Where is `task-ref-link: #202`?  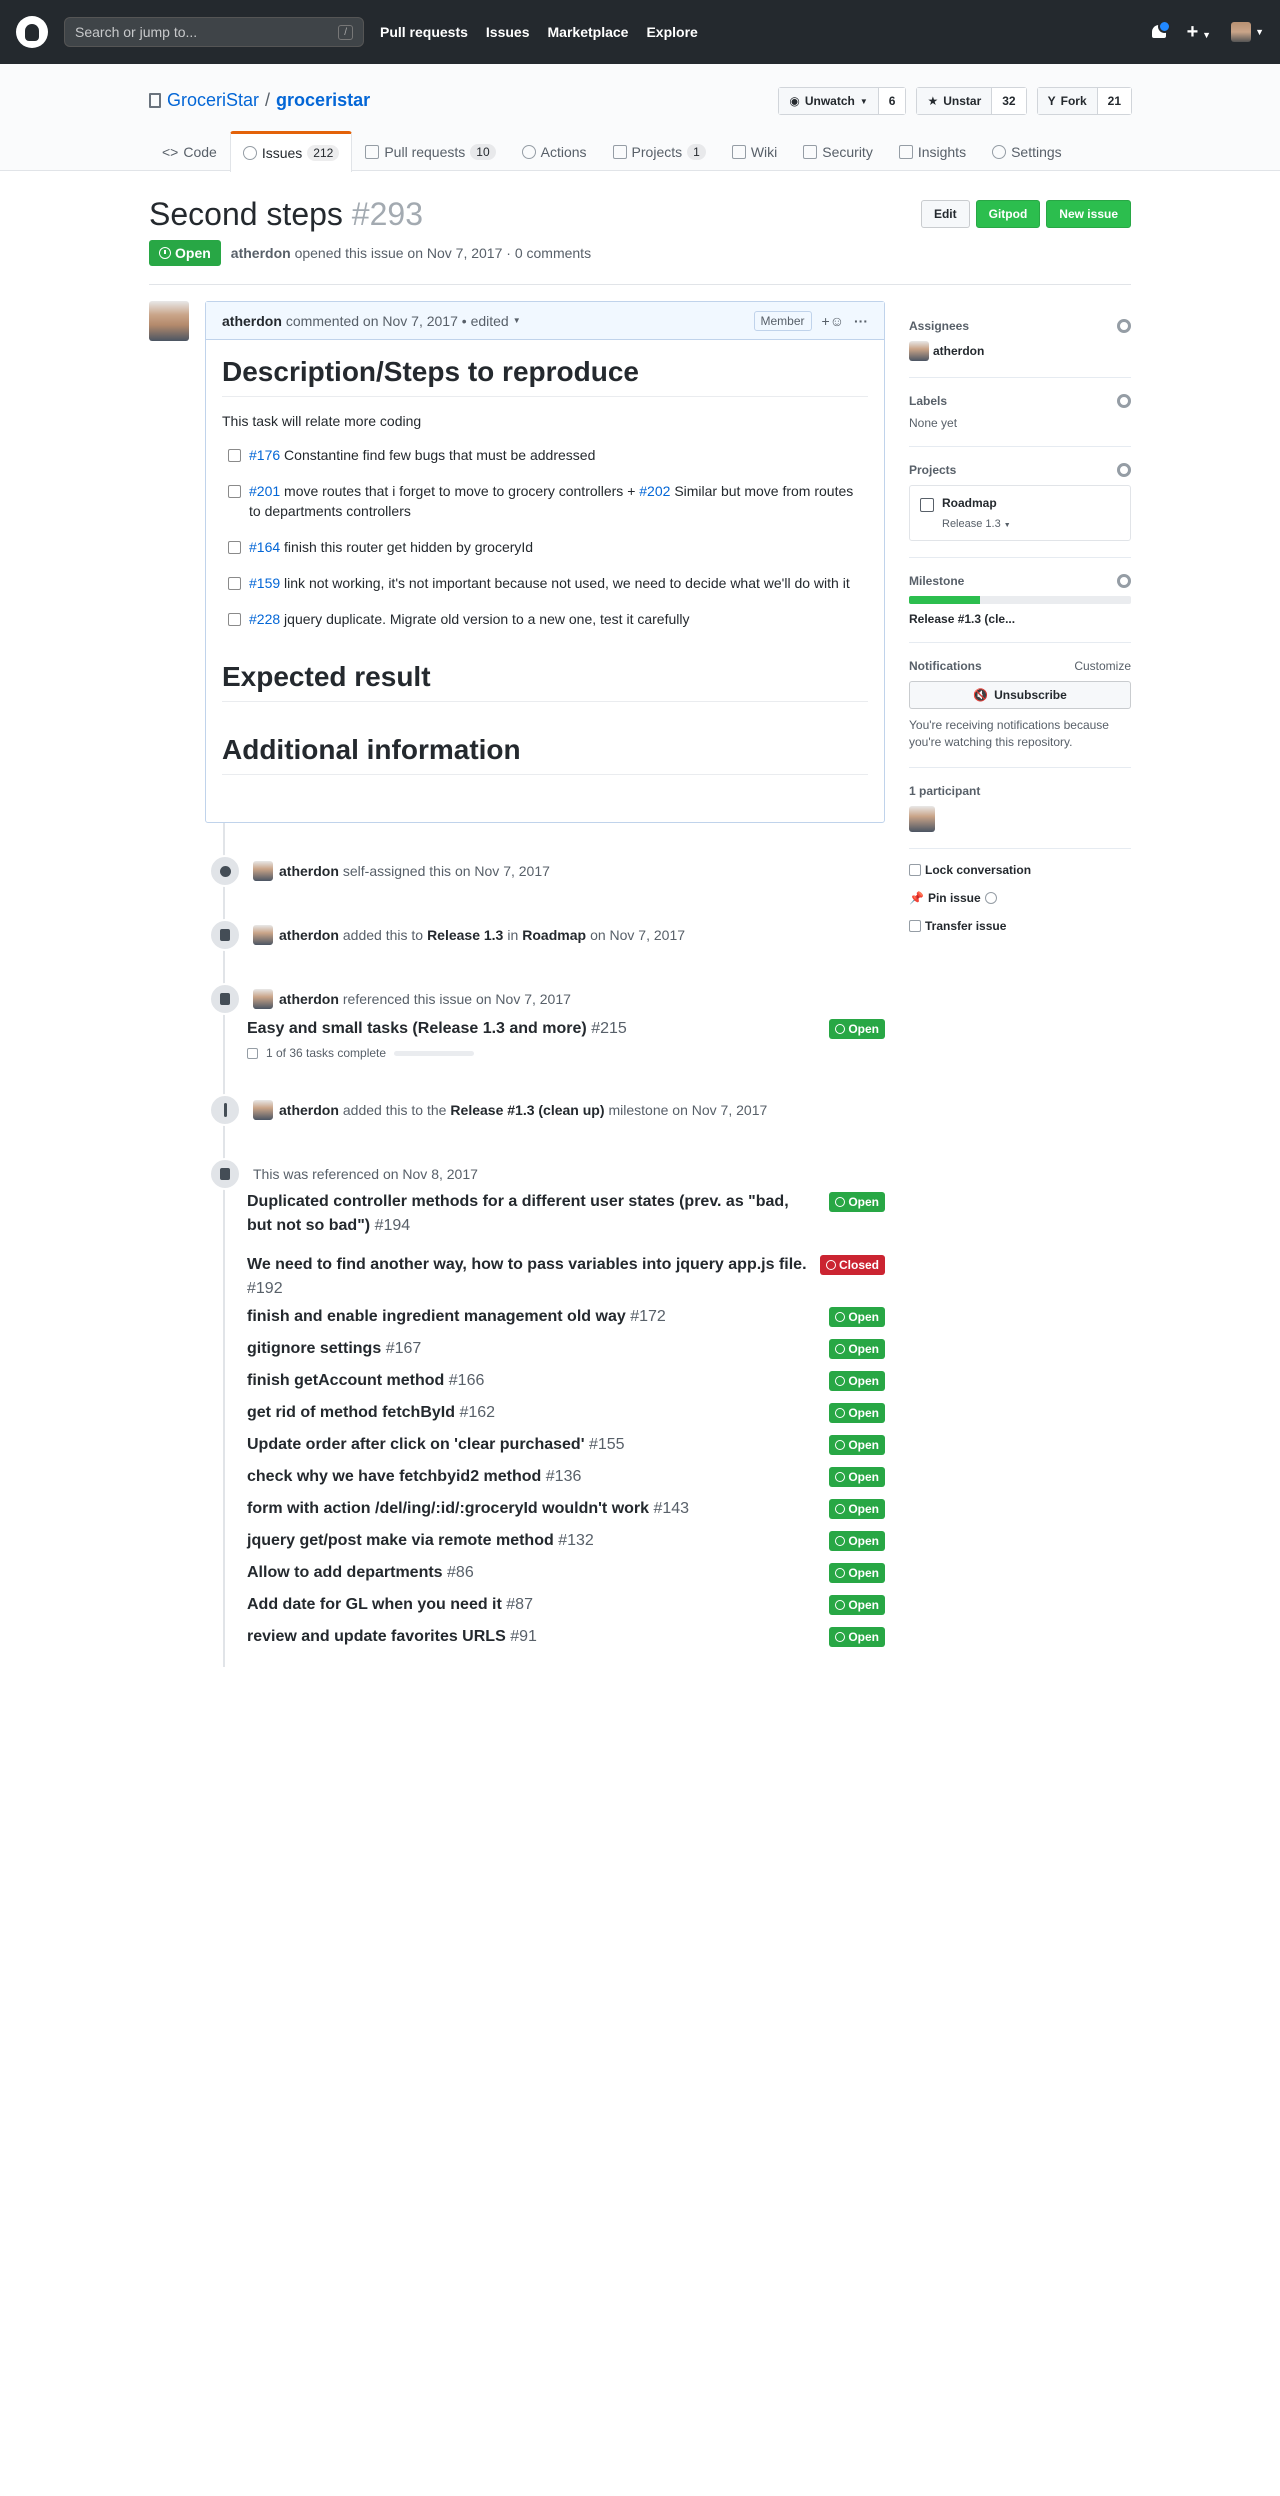
task-ref-link: #202 is located at coordinates (654, 491).